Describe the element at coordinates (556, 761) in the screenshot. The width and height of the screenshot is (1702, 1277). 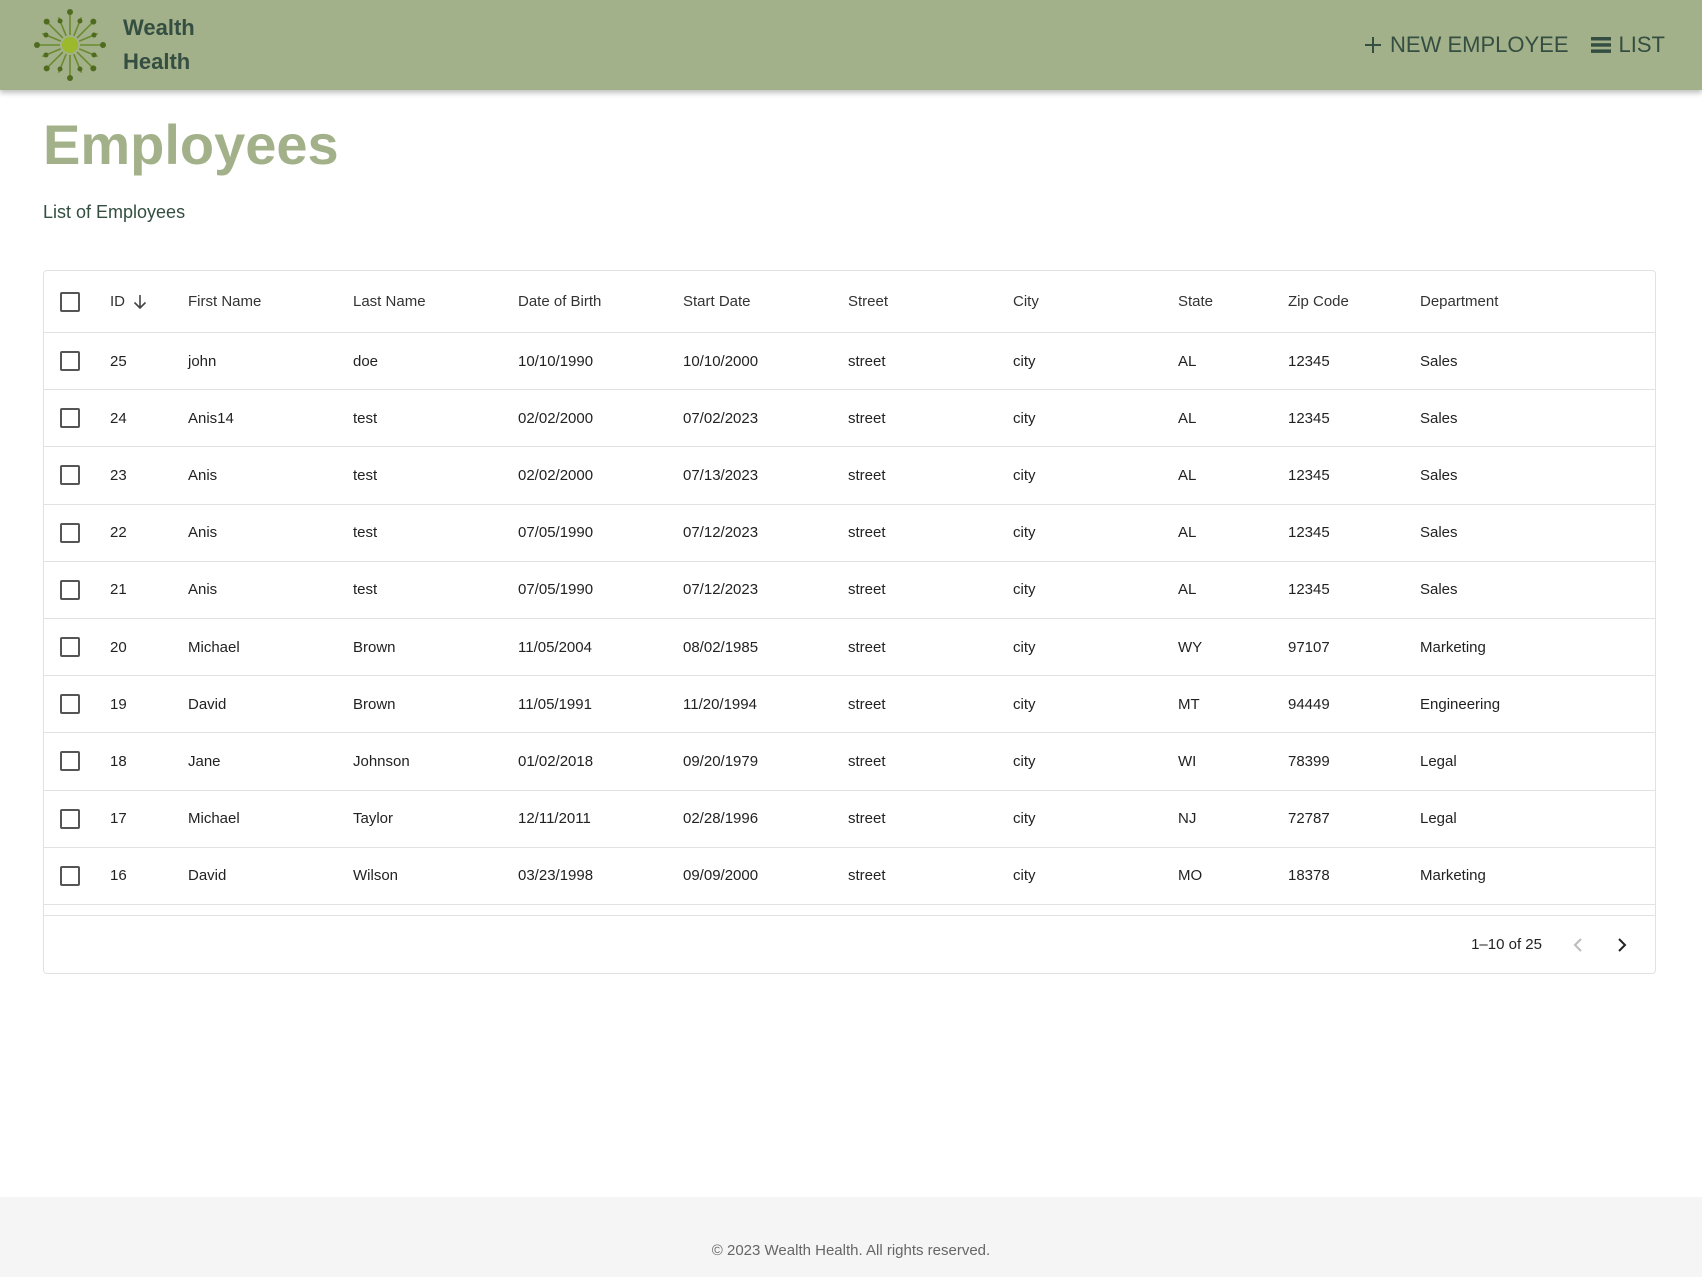
I see `cell-date-of-birth: 01/02/2018` at that location.